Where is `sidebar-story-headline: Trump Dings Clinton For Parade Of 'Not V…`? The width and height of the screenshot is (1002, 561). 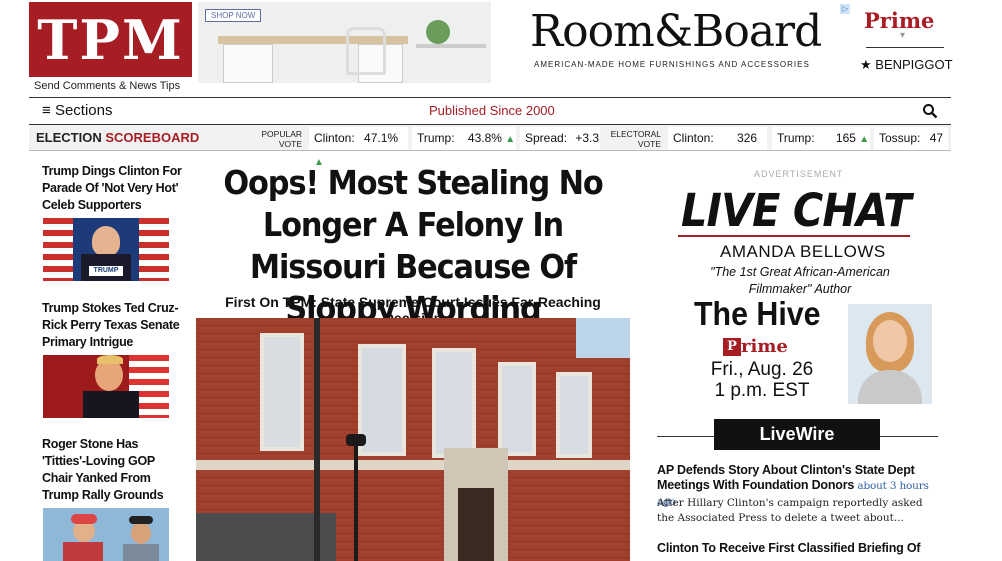
sidebar-story-headline: Trump Dings Clinton For Parade Of 'Not V… is located at coordinates (112, 188).